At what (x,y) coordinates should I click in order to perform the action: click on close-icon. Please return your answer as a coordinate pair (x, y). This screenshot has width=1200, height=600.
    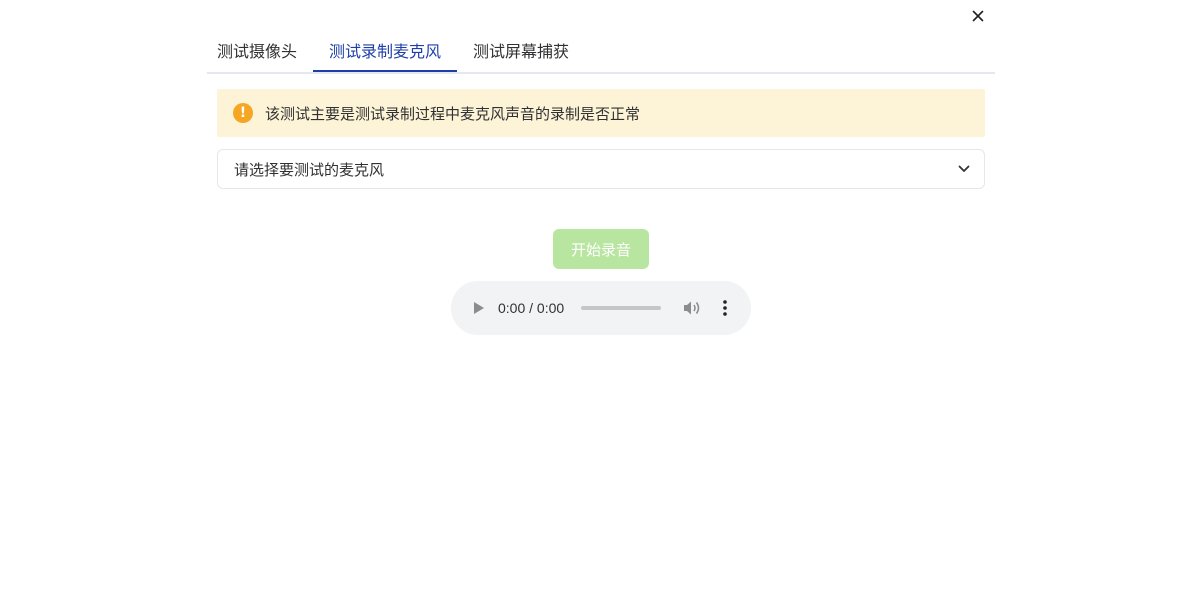
    Looking at the image, I should click on (978, 16).